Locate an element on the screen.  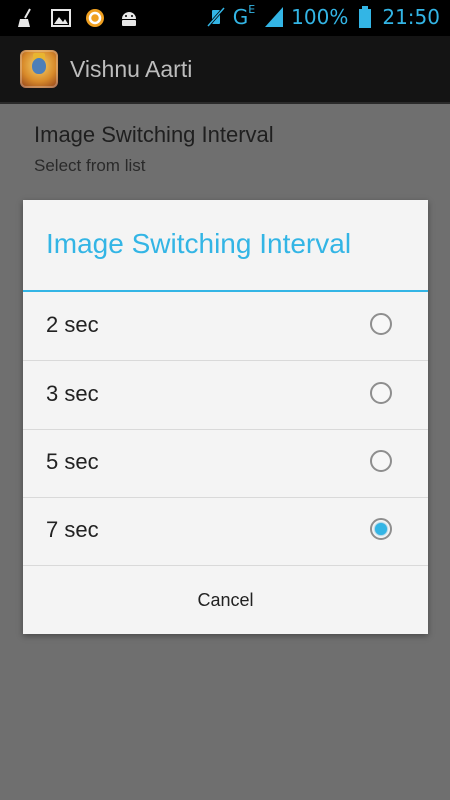
signal-icon is located at coordinates (274, 17).